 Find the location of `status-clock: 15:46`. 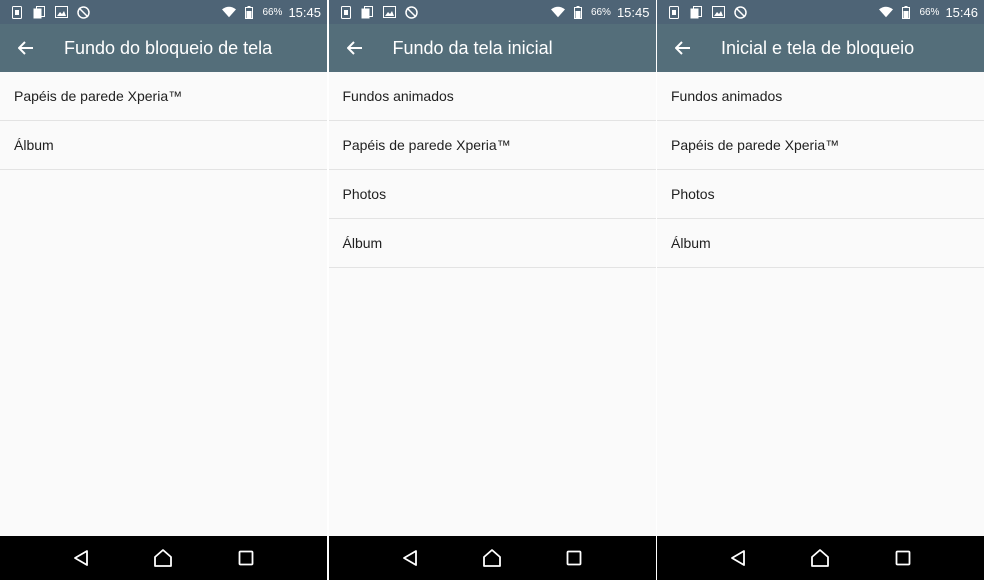

status-clock: 15:46 is located at coordinates (961, 12).